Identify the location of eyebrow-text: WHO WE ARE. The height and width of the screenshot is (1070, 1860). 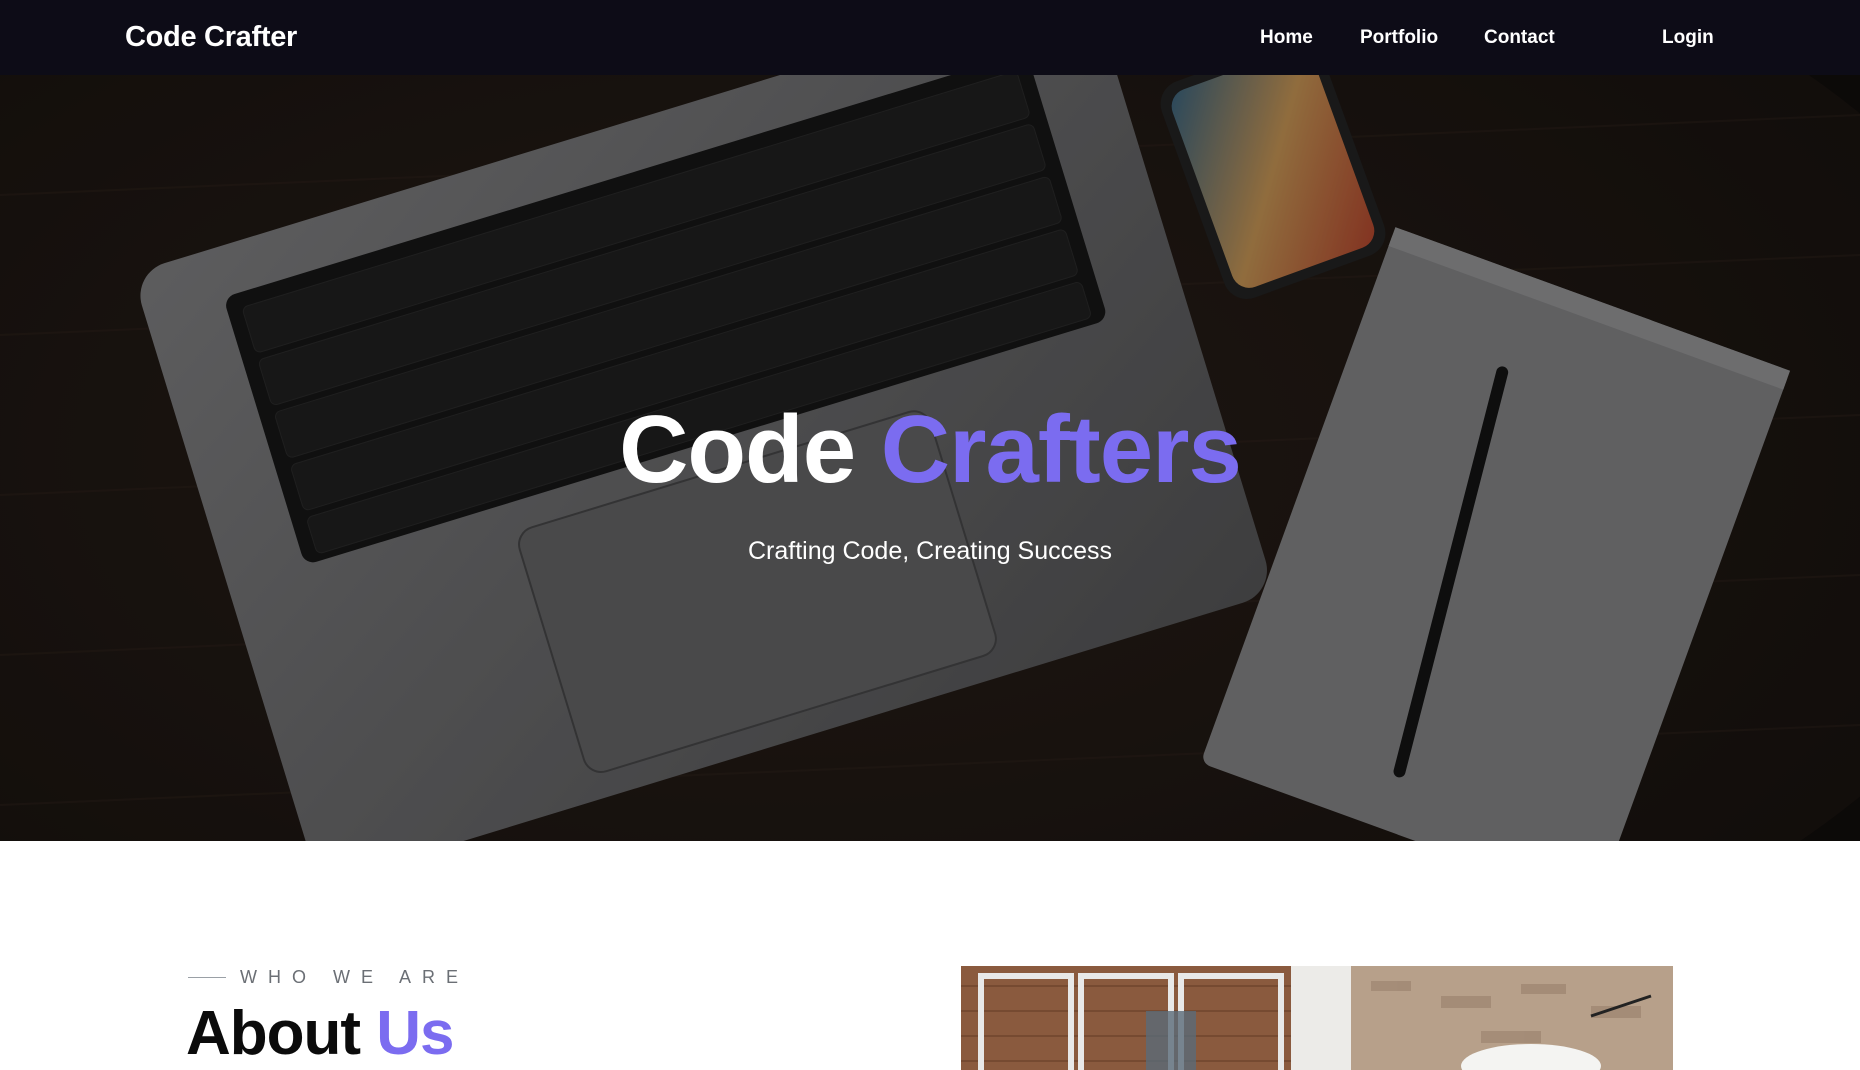
(355, 976).